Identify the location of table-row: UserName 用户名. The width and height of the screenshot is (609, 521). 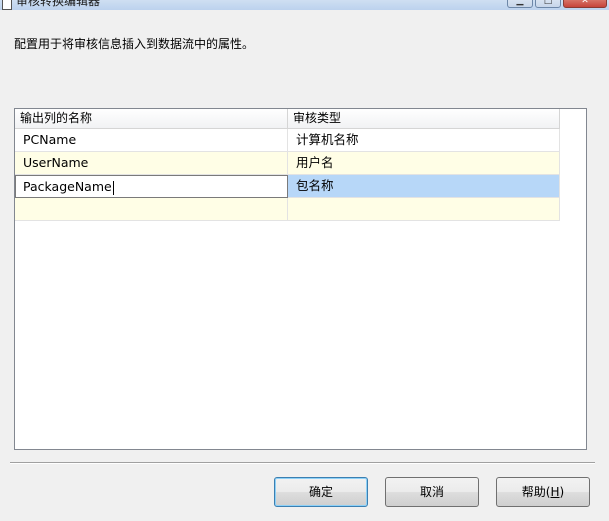
(287, 163).